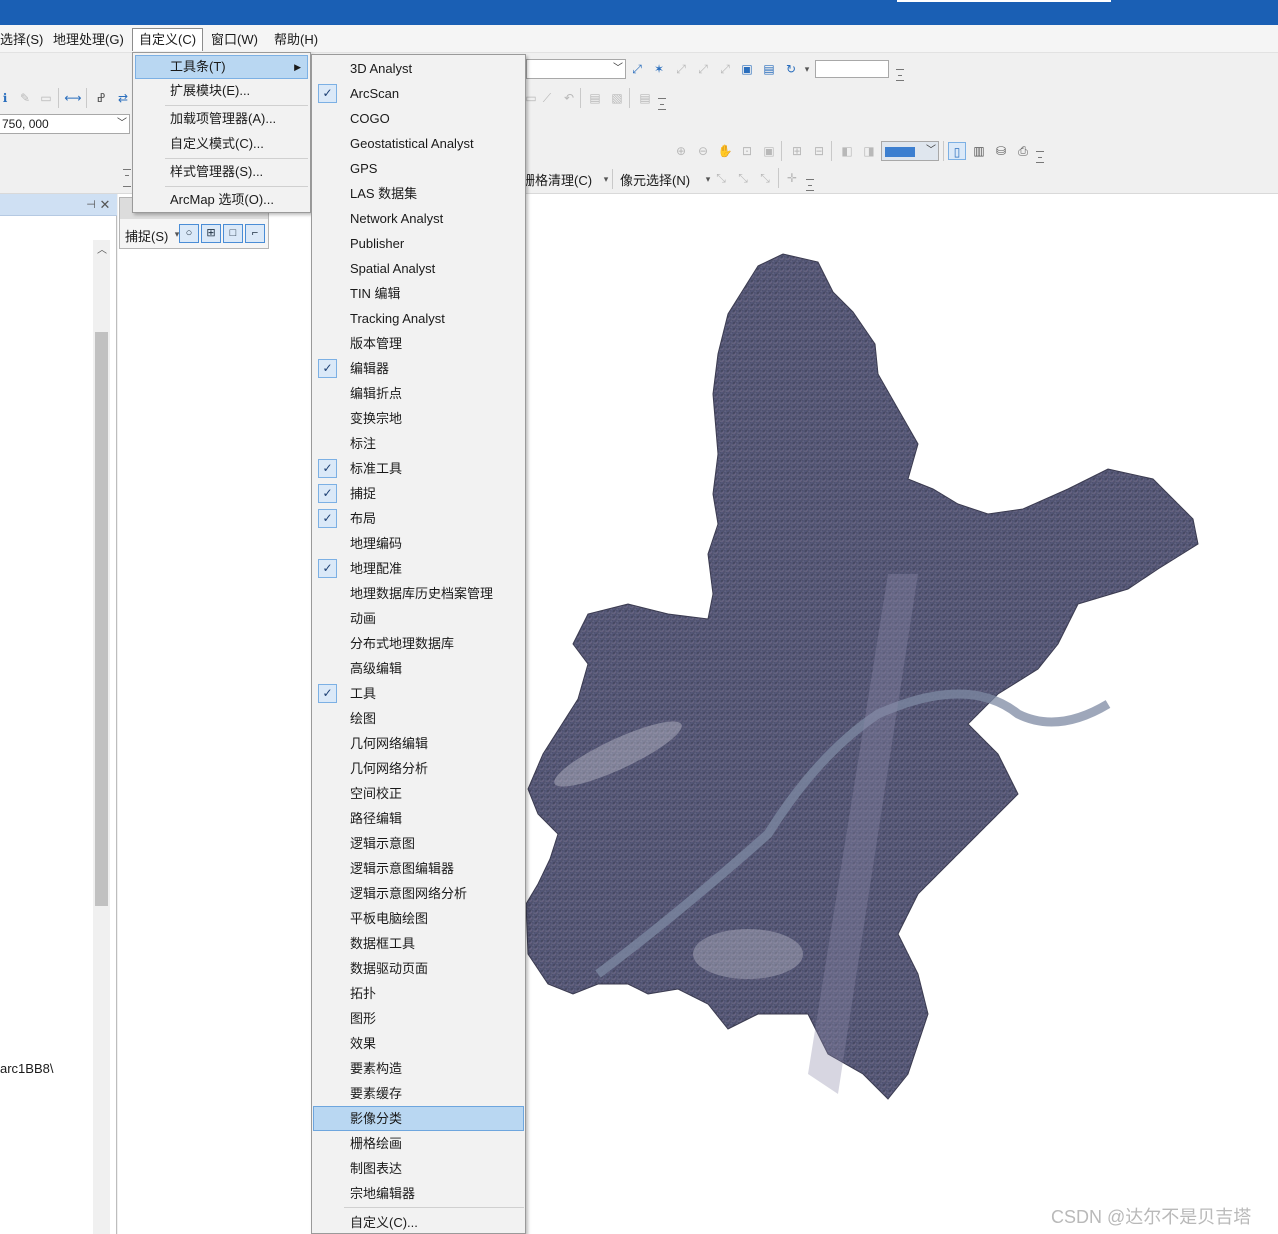 Image resolution: width=1278 pixels, height=1234 pixels. I want to click on zoom-out-layout-icon: ⊖, so click(703, 151).